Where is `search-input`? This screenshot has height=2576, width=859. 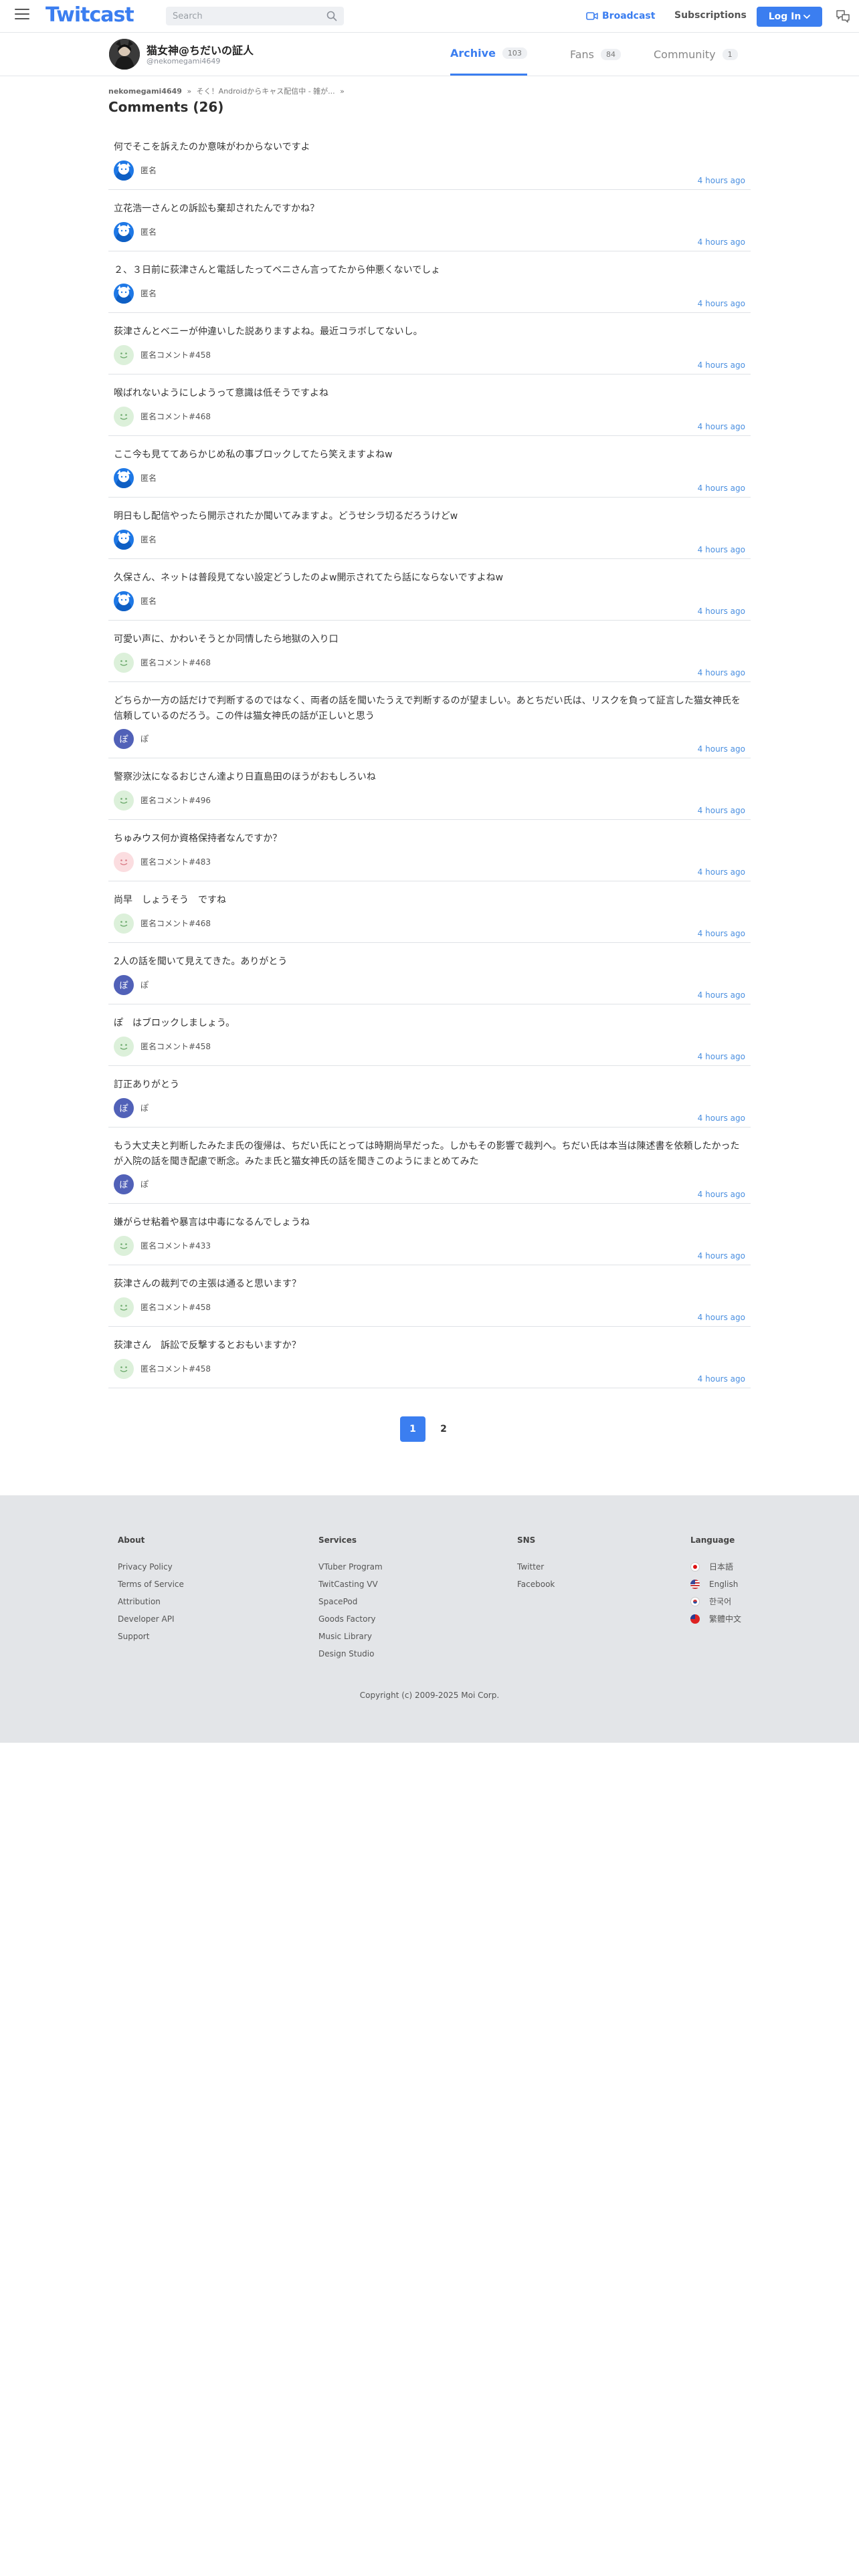
search-input is located at coordinates (255, 16).